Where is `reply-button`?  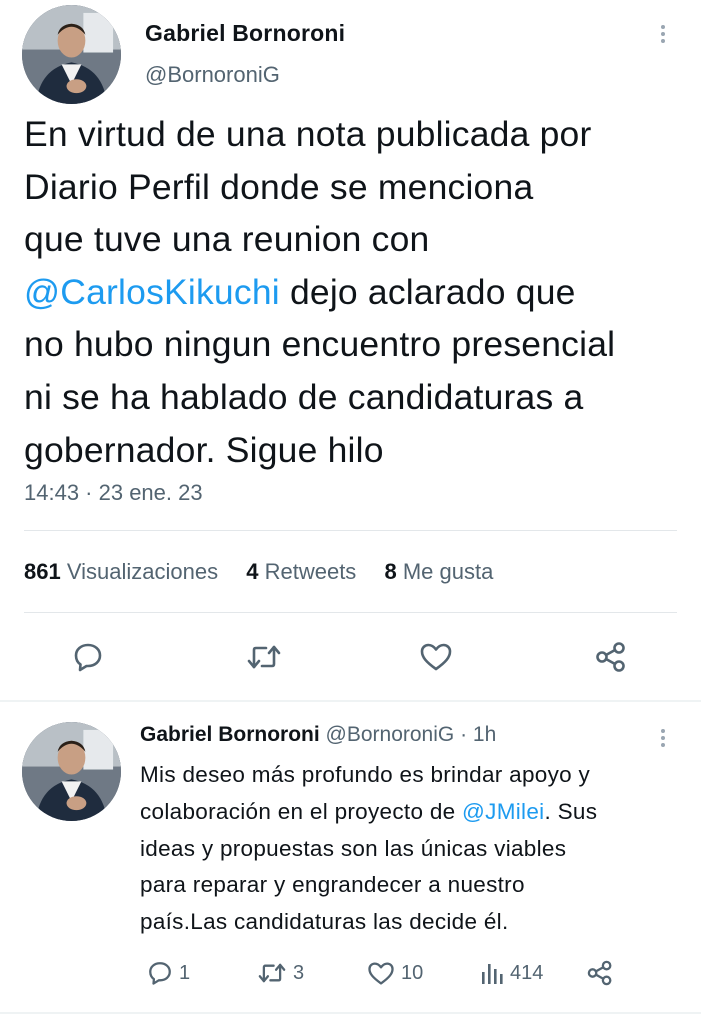 reply-button is located at coordinates (88, 657).